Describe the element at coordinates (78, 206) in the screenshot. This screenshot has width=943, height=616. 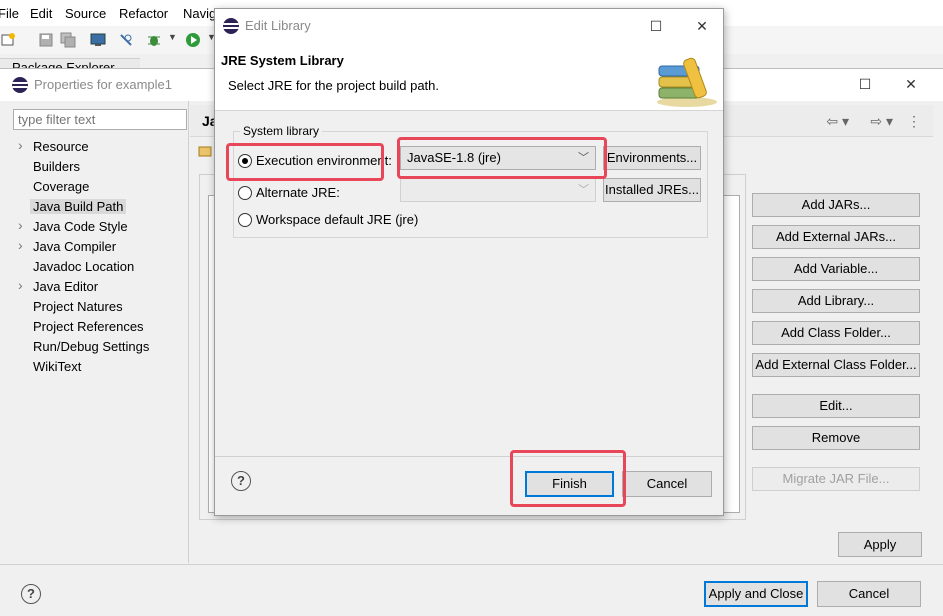
I see `tree-item-label: Java Build Path` at that location.